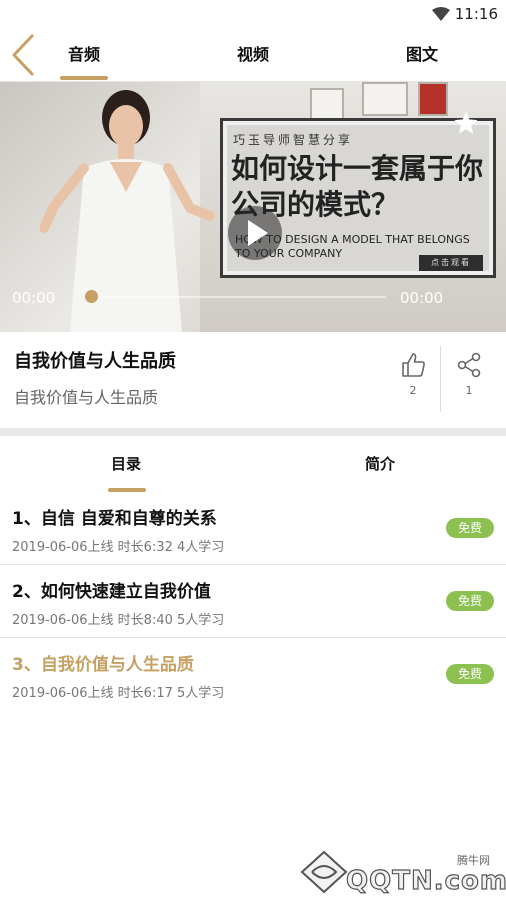  What do you see at coordinates (253, 464) in the screenshot?
I see `content-tabs: 目录 简介` at bounding box center [253, 464].